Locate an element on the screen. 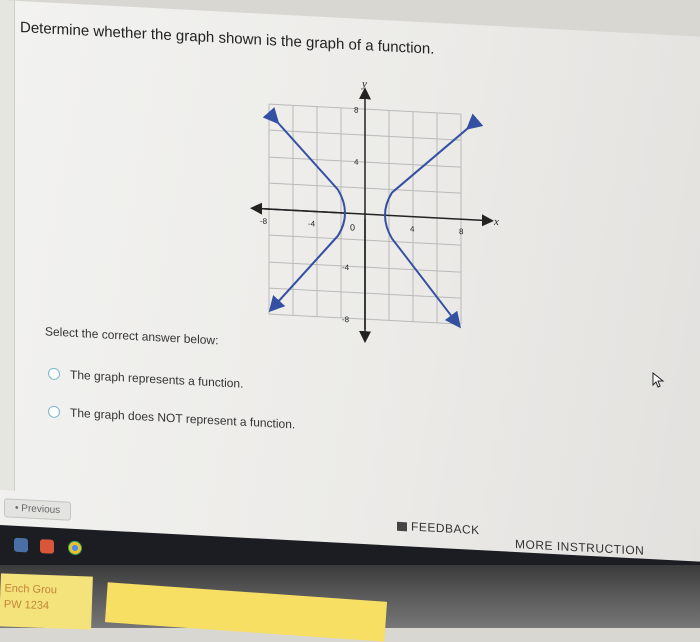 This screenshot has height=642, width=700. x-tick-label: -4 is located at coordinates (312, 223).